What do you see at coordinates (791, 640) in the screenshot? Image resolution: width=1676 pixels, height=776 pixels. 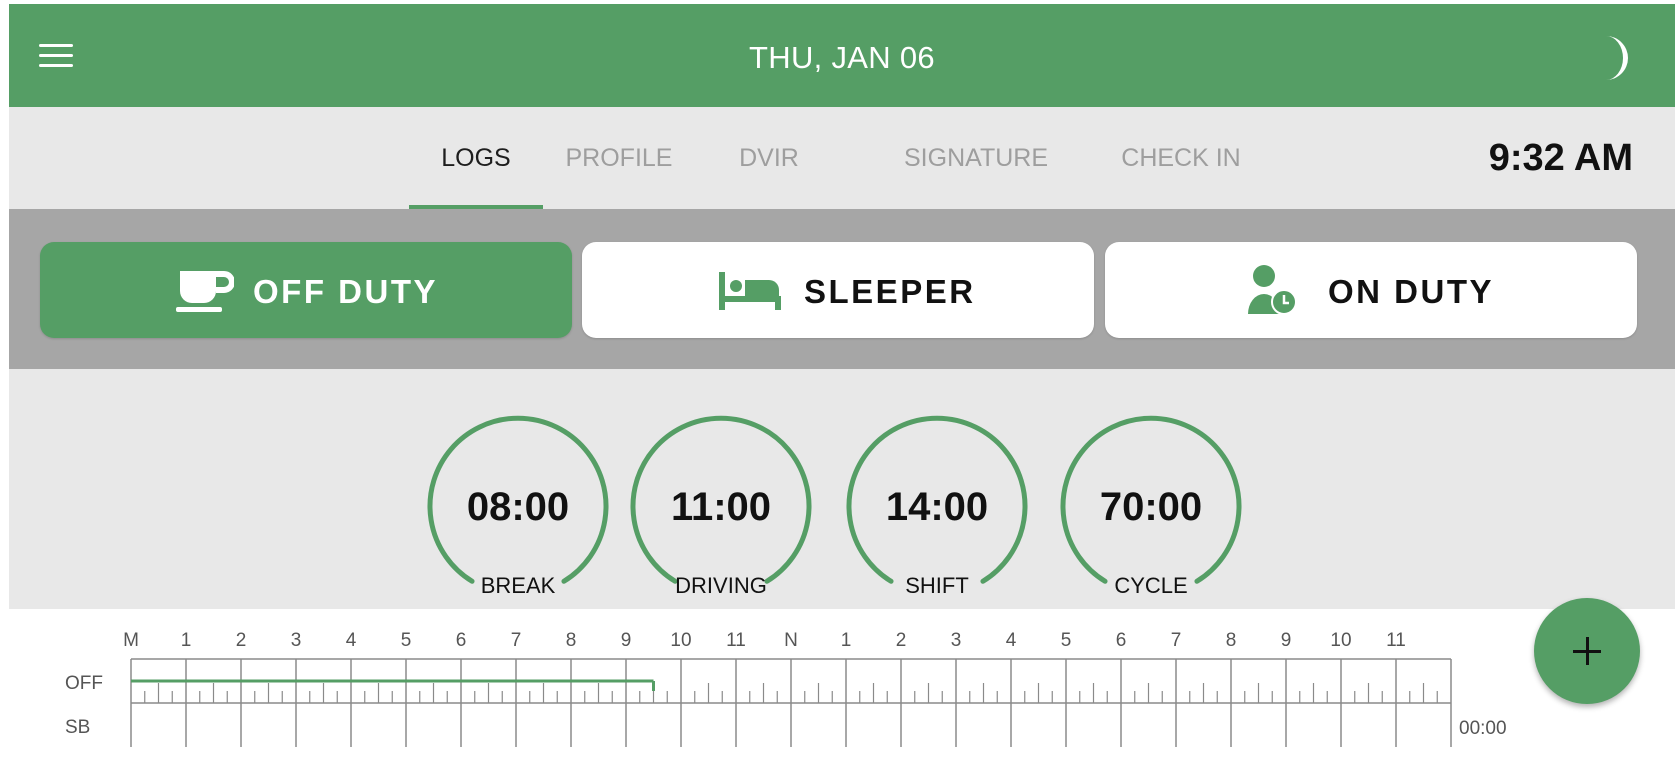 I see `hour-label: N` at bounding box center [791, 640].